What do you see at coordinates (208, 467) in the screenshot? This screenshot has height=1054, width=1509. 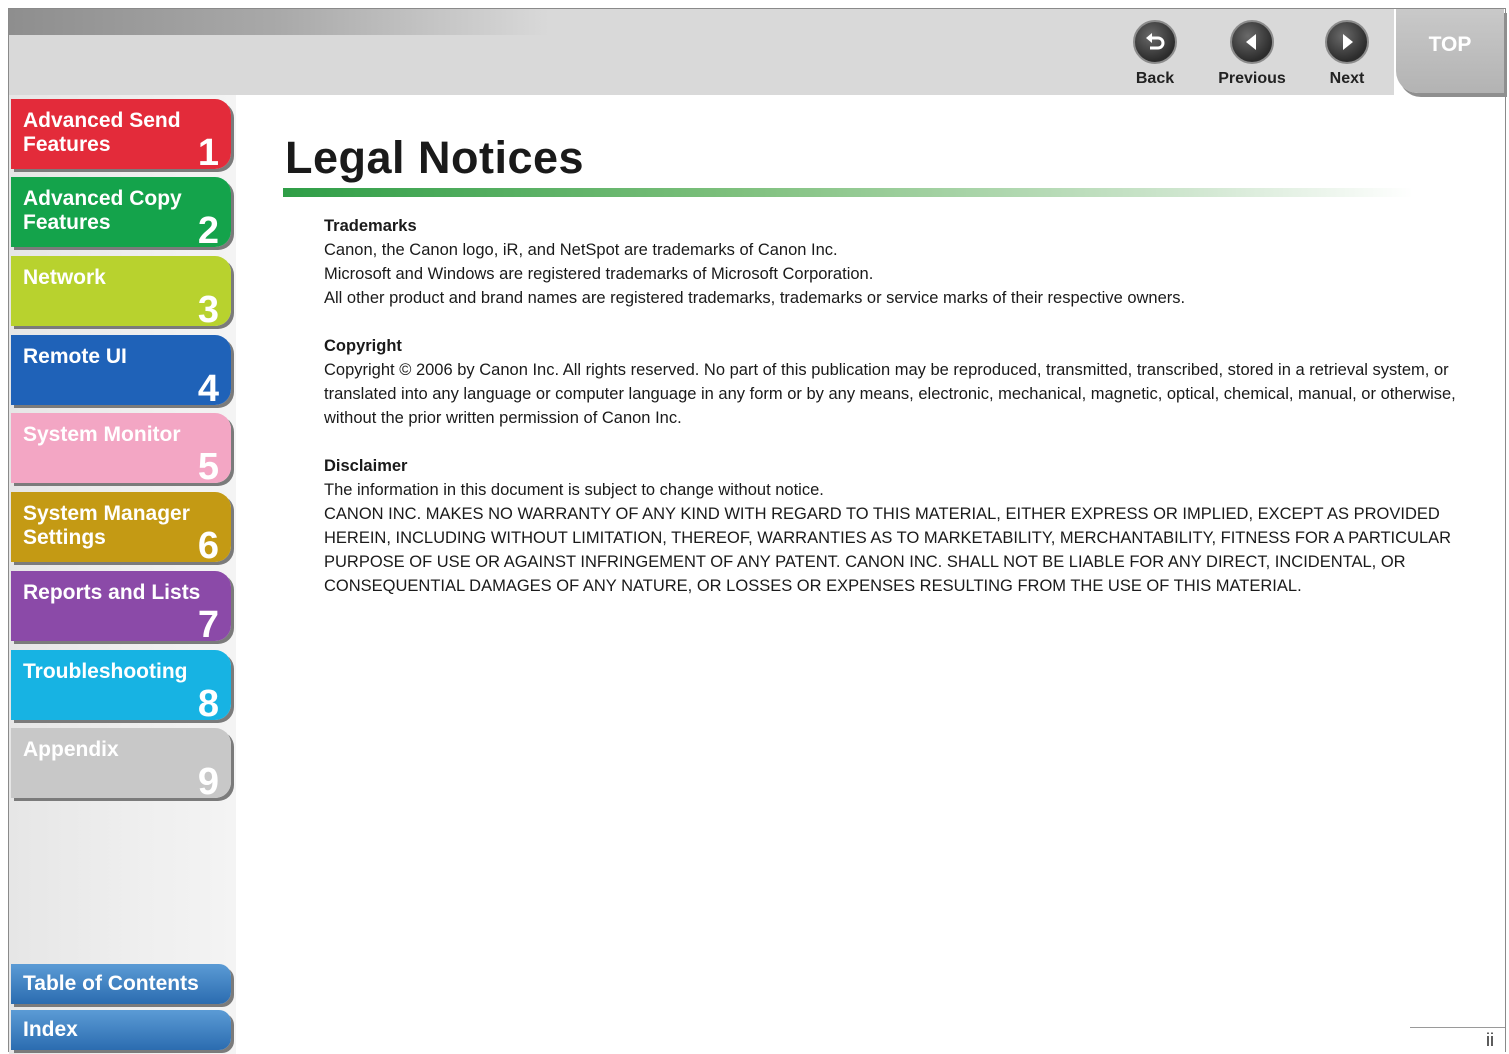 I see `chapter-number: 5` at bounding box center [208, 467].